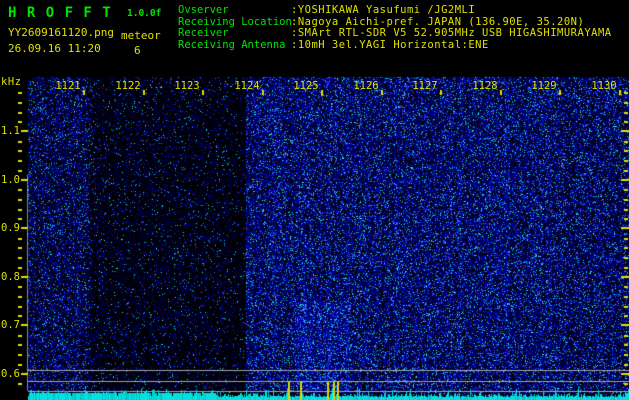  Describe the element at coordinates (366, 86) in the screenshot. I see `x-tick-label: 1126` at that location.